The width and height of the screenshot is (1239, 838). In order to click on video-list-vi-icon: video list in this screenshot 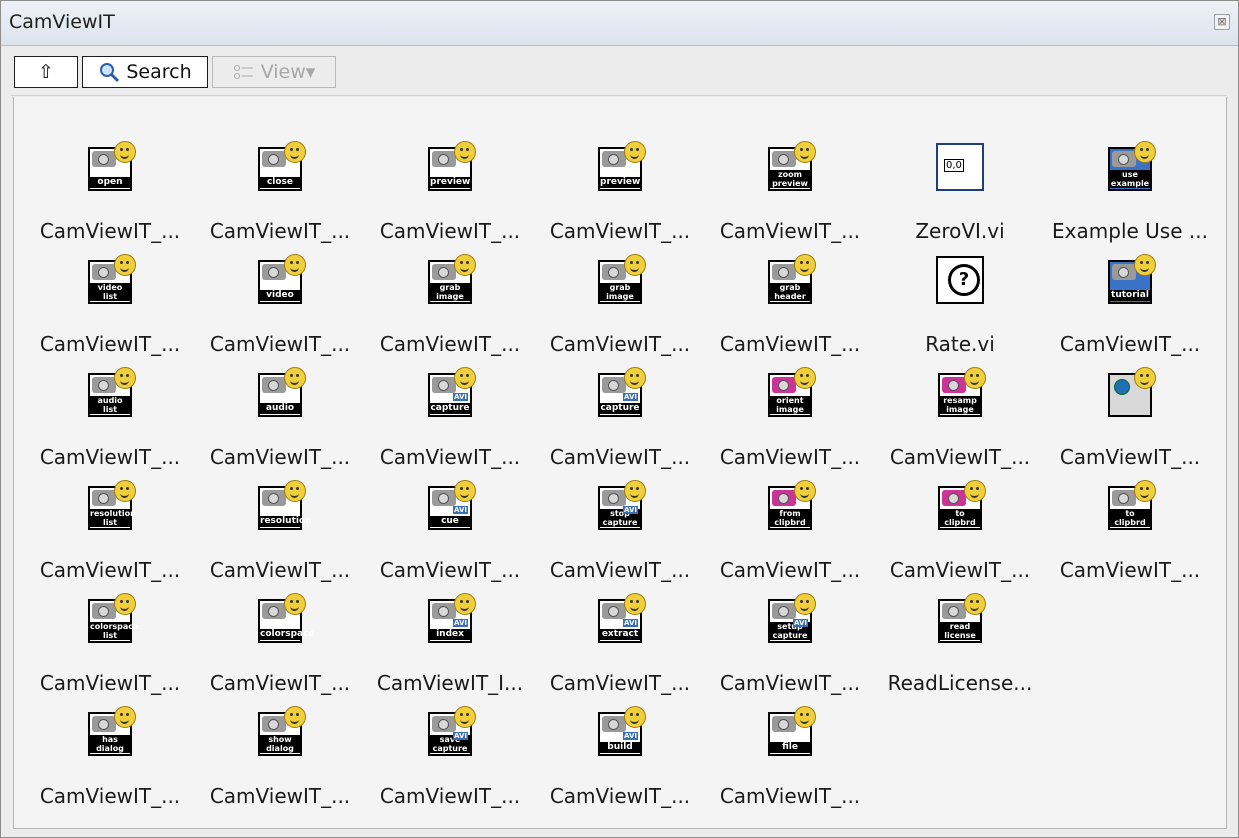, I will do `click(110, 280)`.